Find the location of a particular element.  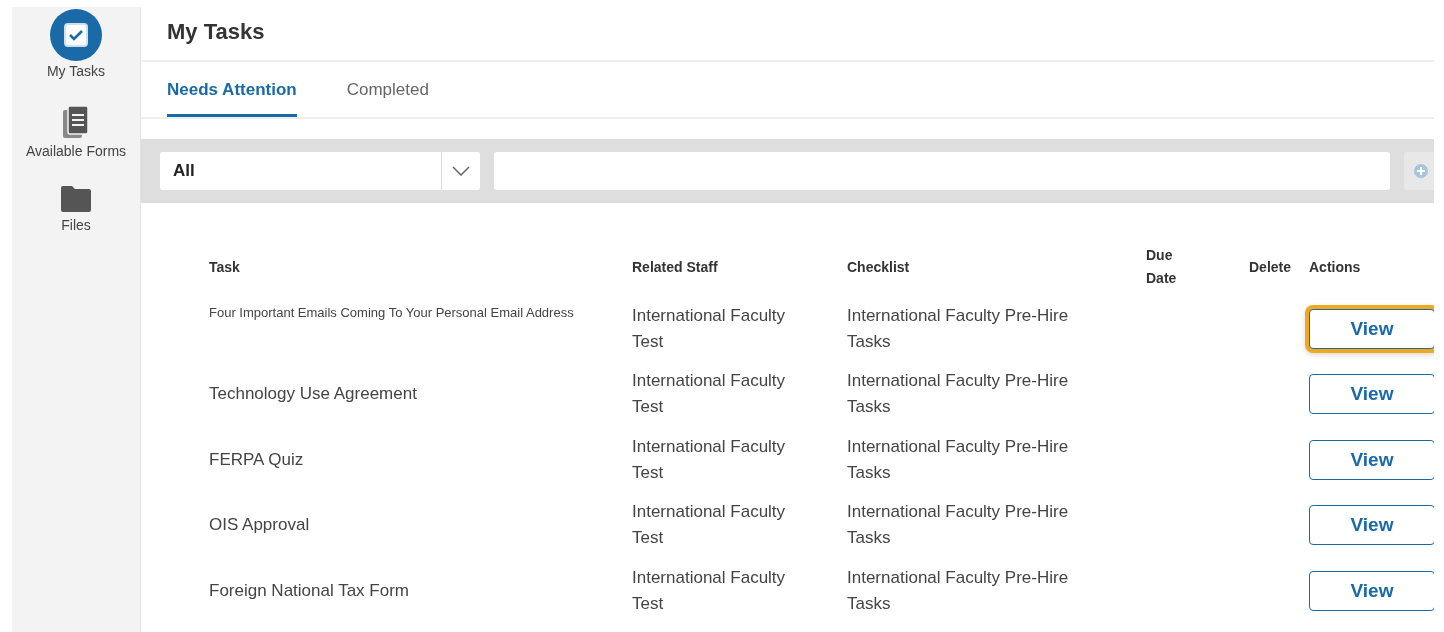

add-button is located at coordinates (1419, 171).